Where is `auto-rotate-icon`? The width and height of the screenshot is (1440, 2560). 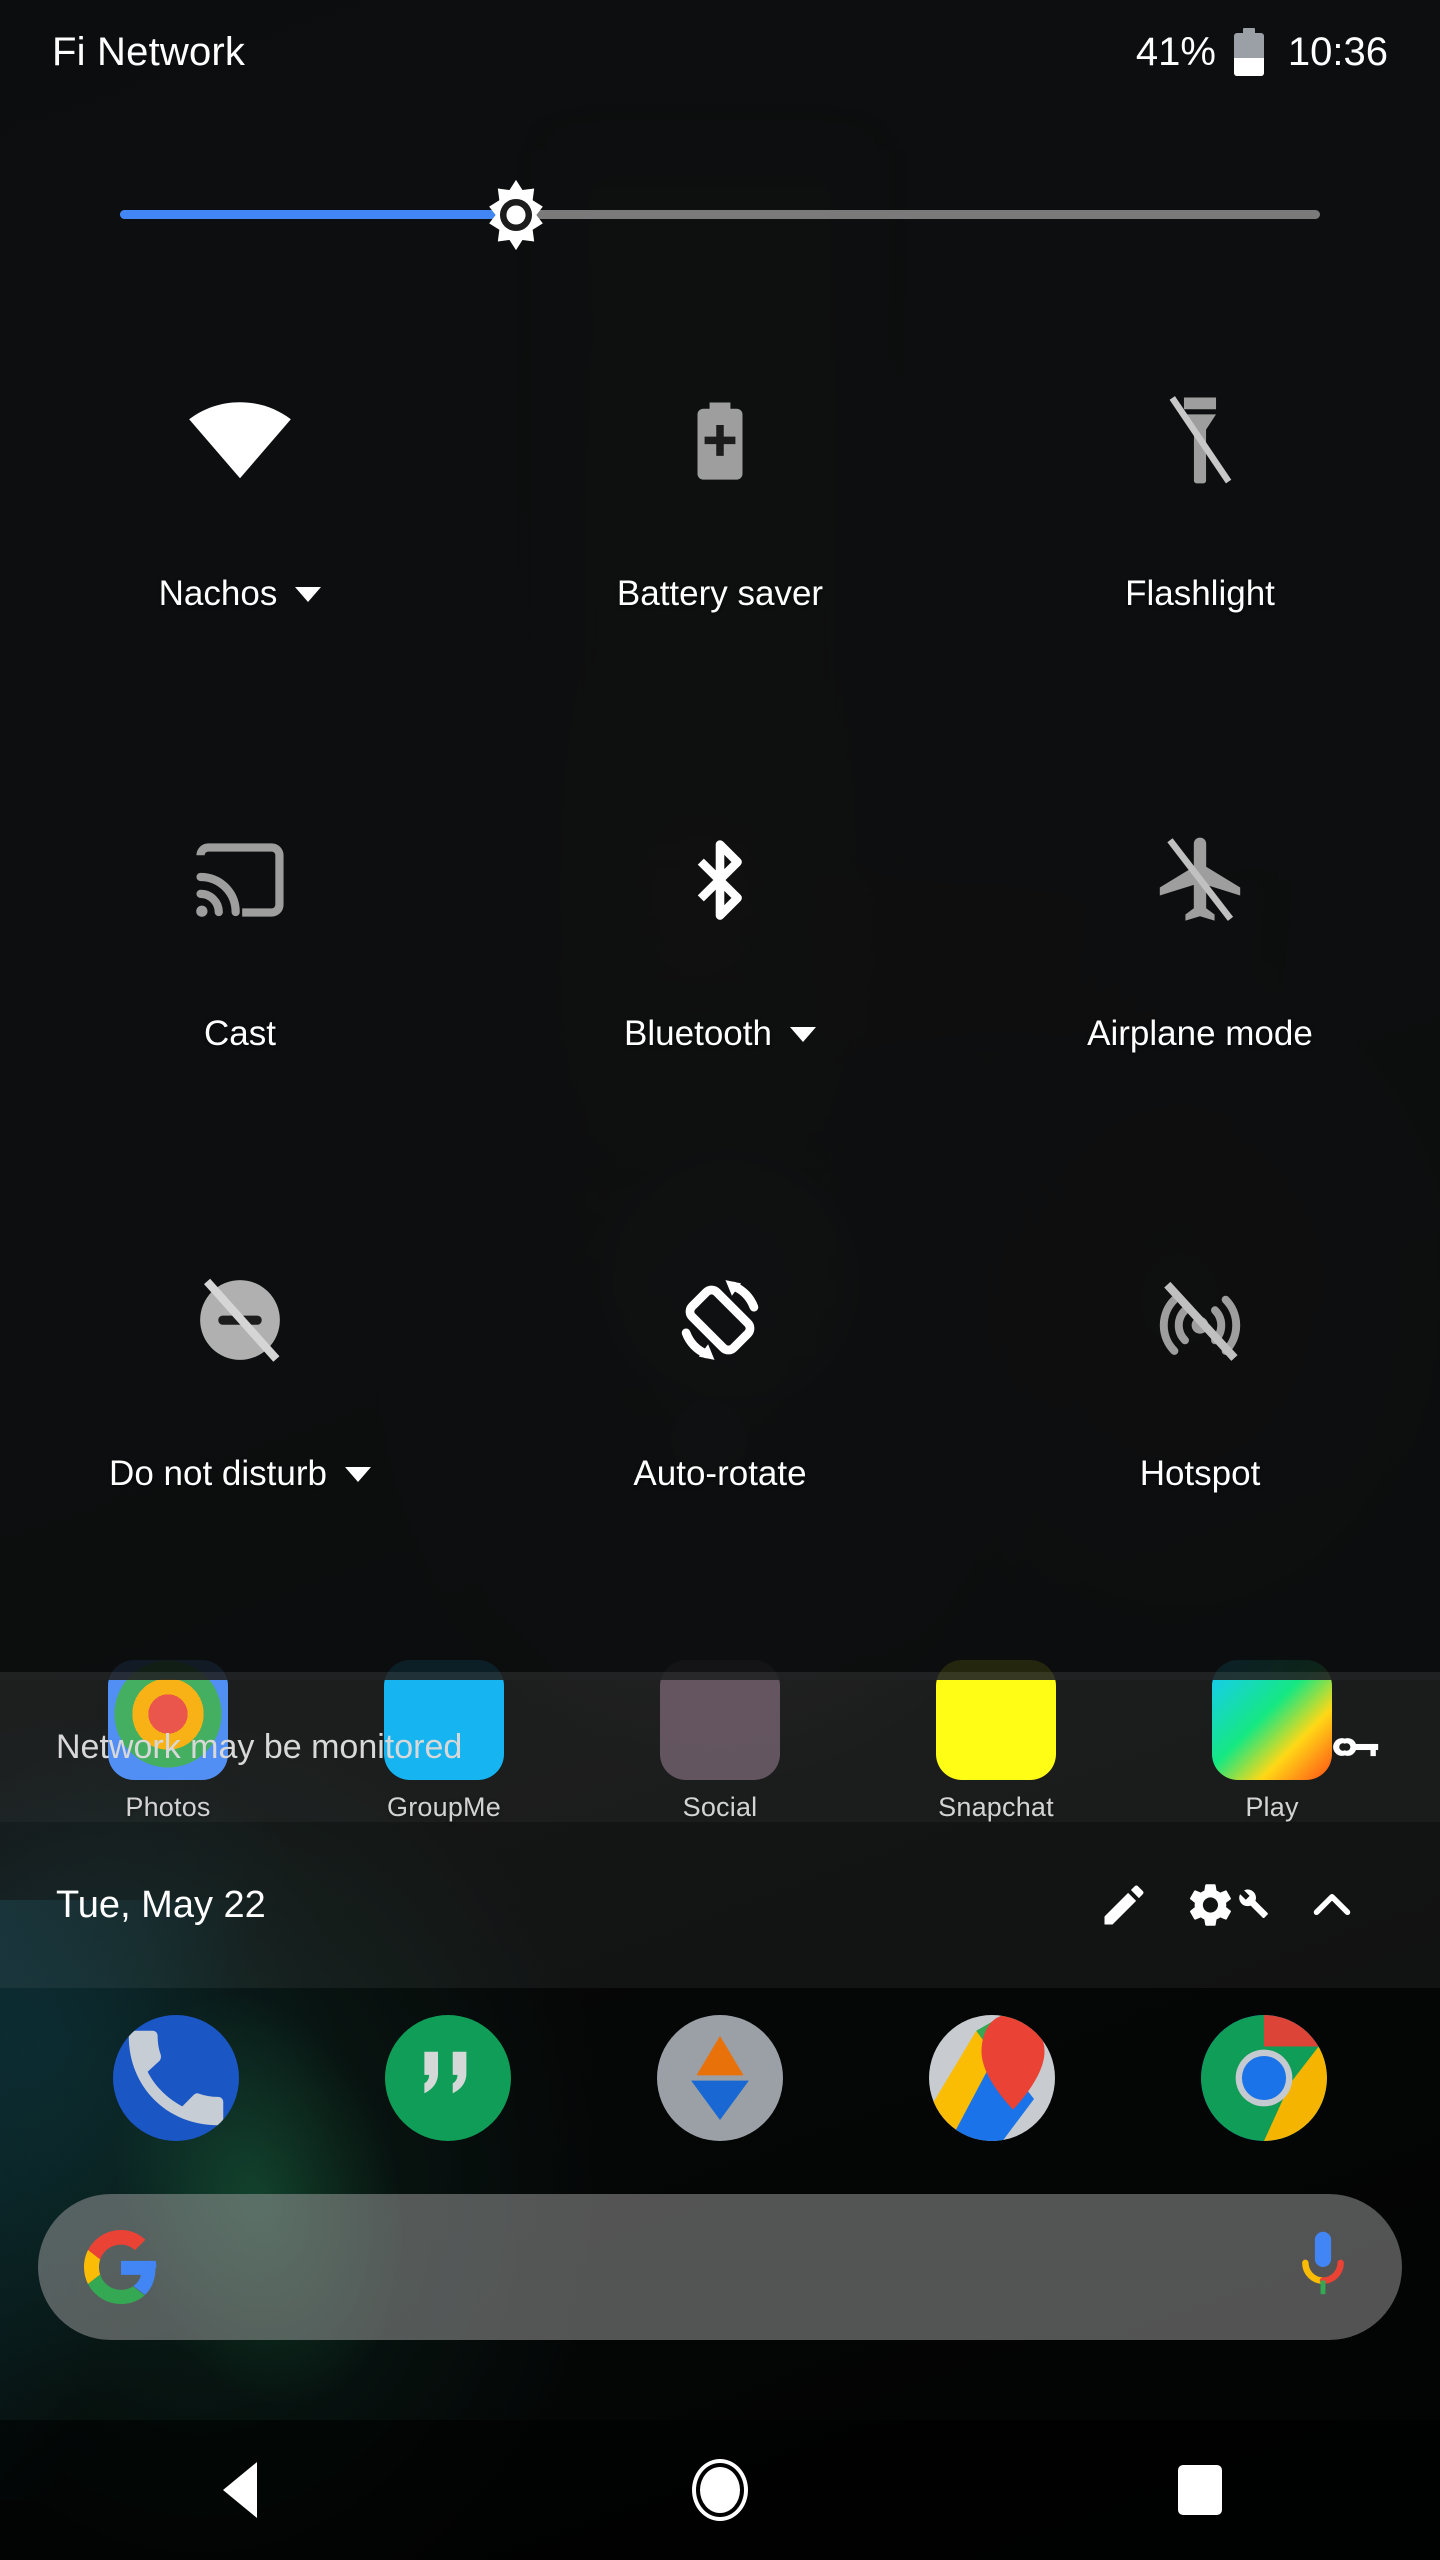
auto-rotate-icon is located at coordinates (720, 1320).